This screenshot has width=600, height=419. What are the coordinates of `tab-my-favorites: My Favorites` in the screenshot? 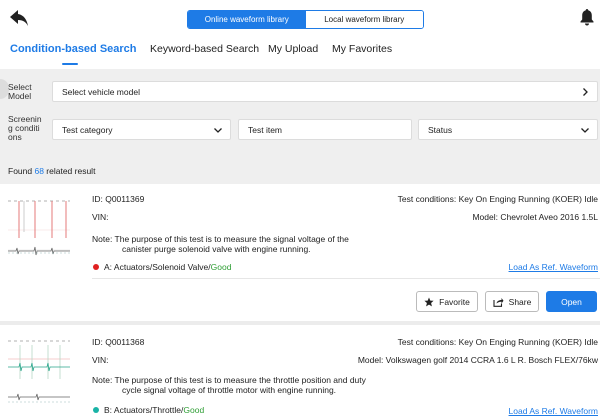 It's located at (362, 49).